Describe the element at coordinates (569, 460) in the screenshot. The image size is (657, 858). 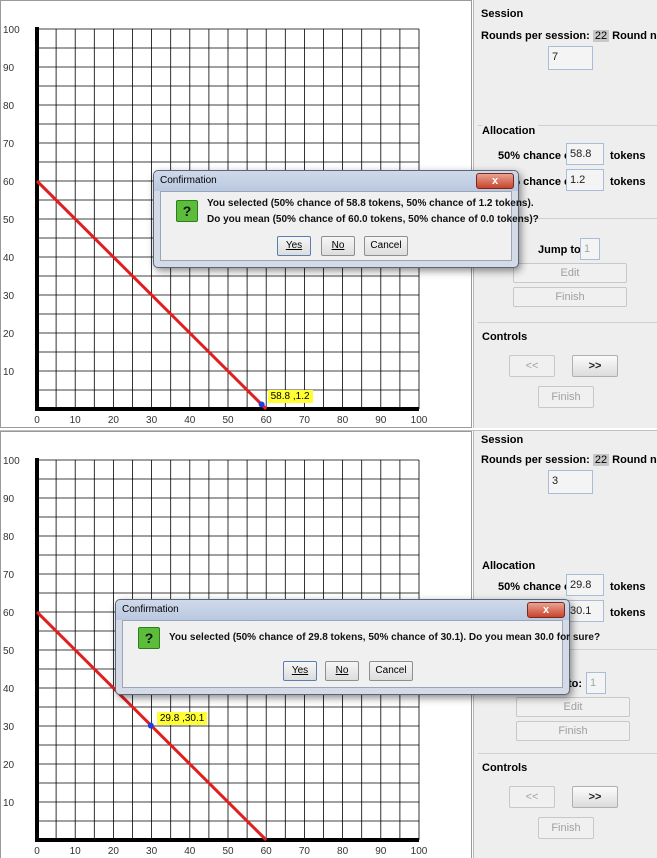
I see `rounds-per-session-label: Rounds per session: 22 Round number` at that location.